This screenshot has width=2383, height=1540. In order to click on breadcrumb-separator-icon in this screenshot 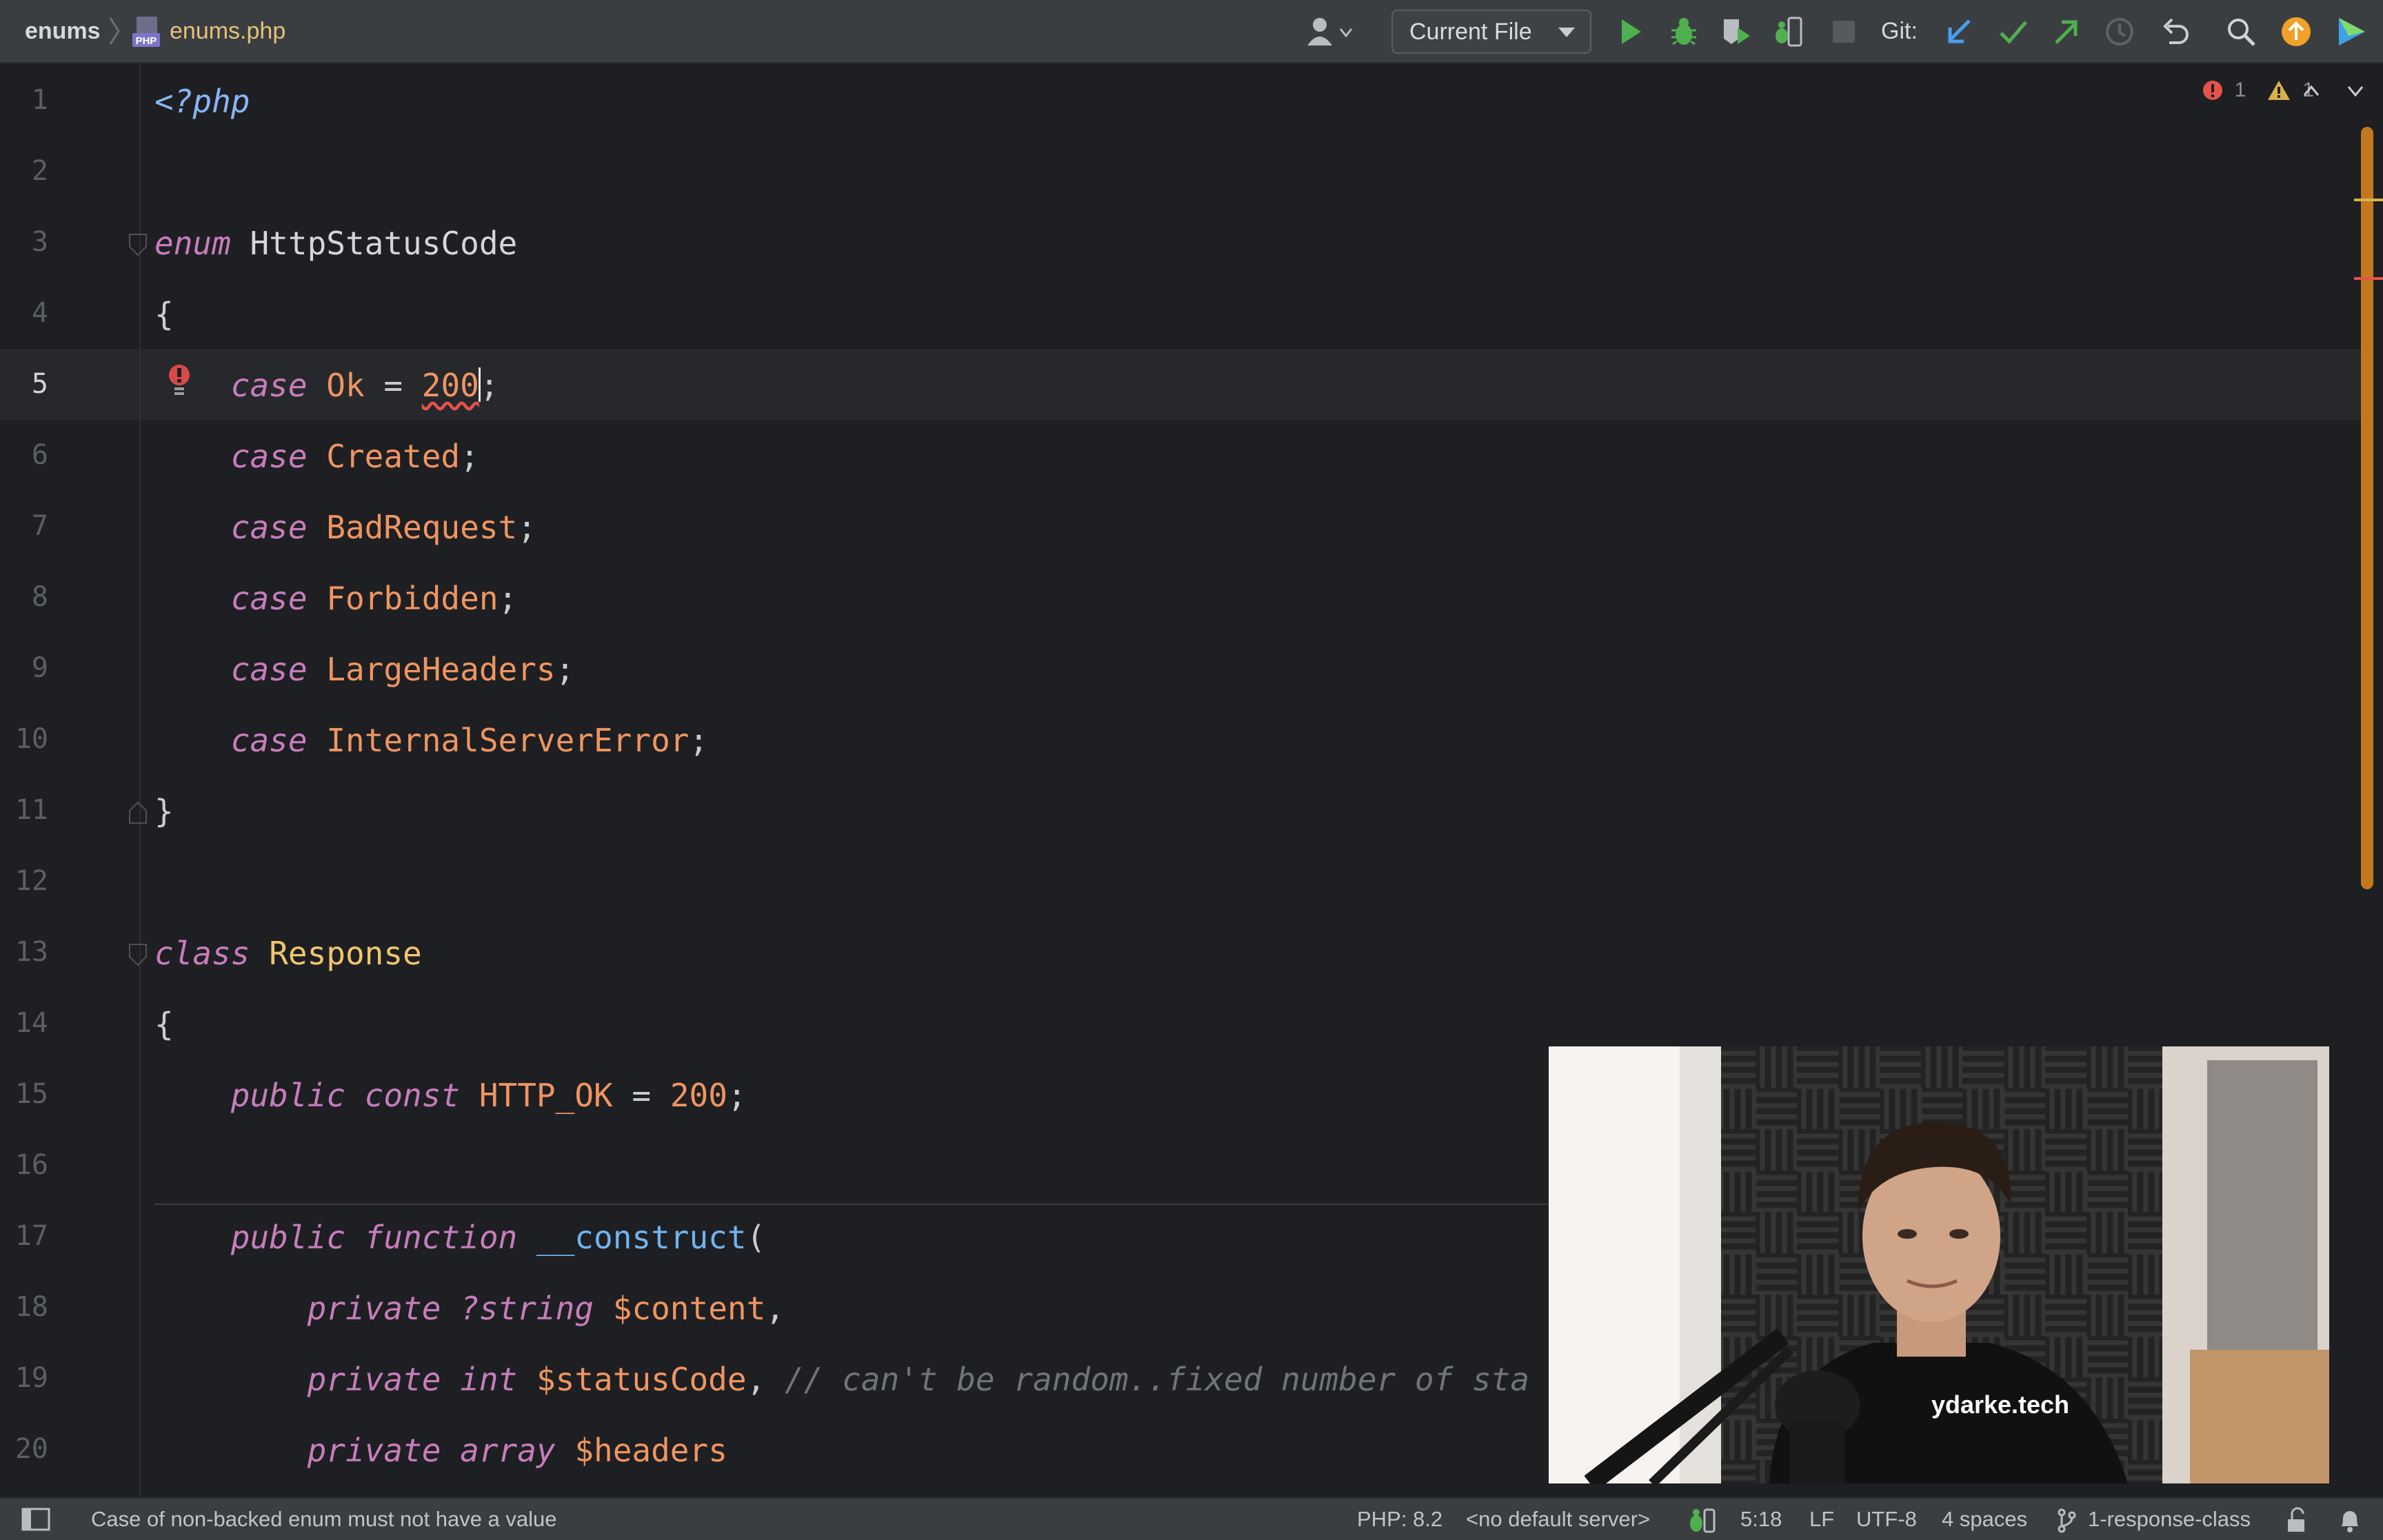, I will do `click(114, 31)`.